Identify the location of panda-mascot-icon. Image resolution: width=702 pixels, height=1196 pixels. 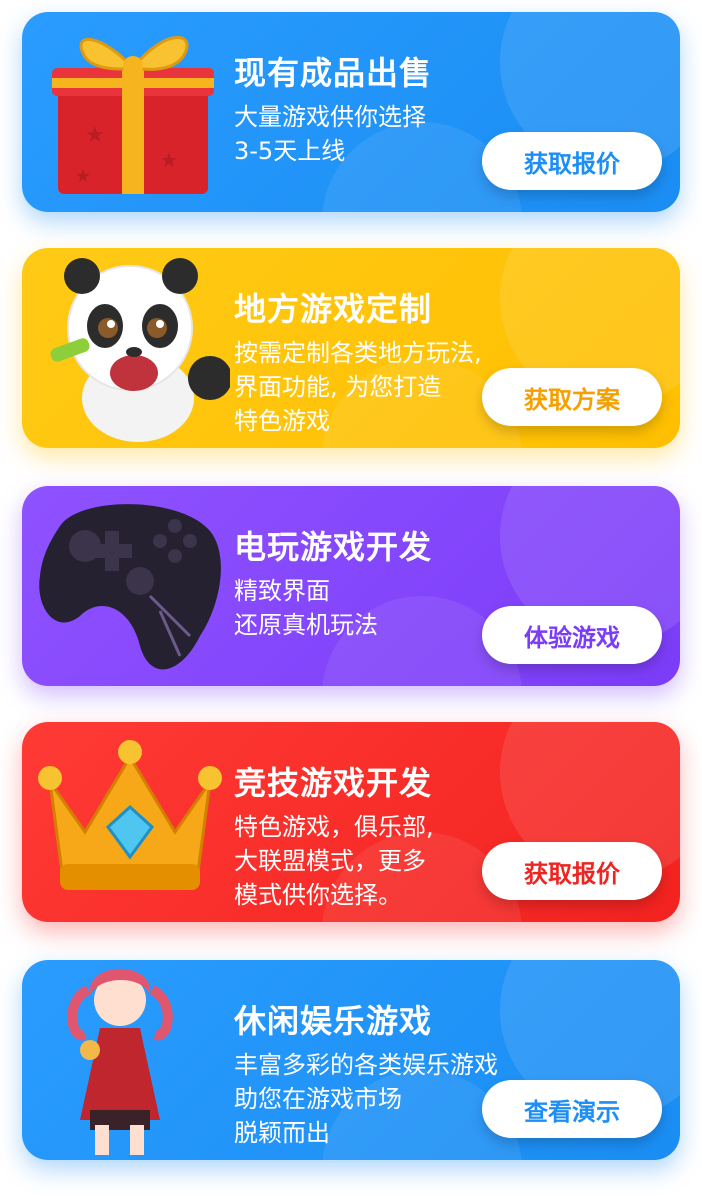
(131, 348).